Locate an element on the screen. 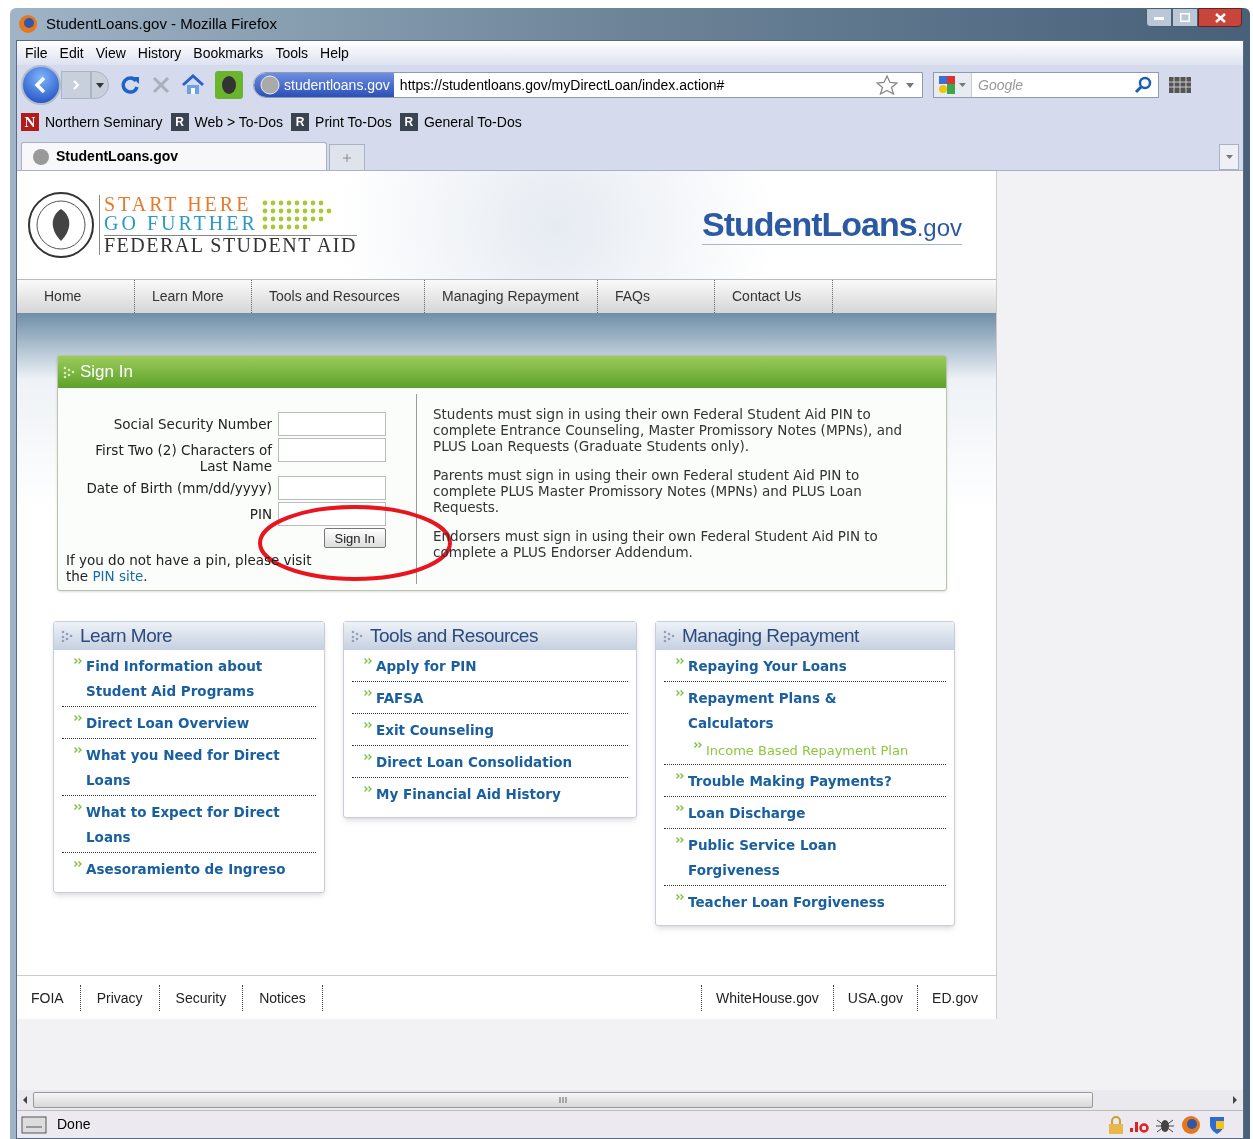  maximize-icon is located at coordinates (1185, 17).